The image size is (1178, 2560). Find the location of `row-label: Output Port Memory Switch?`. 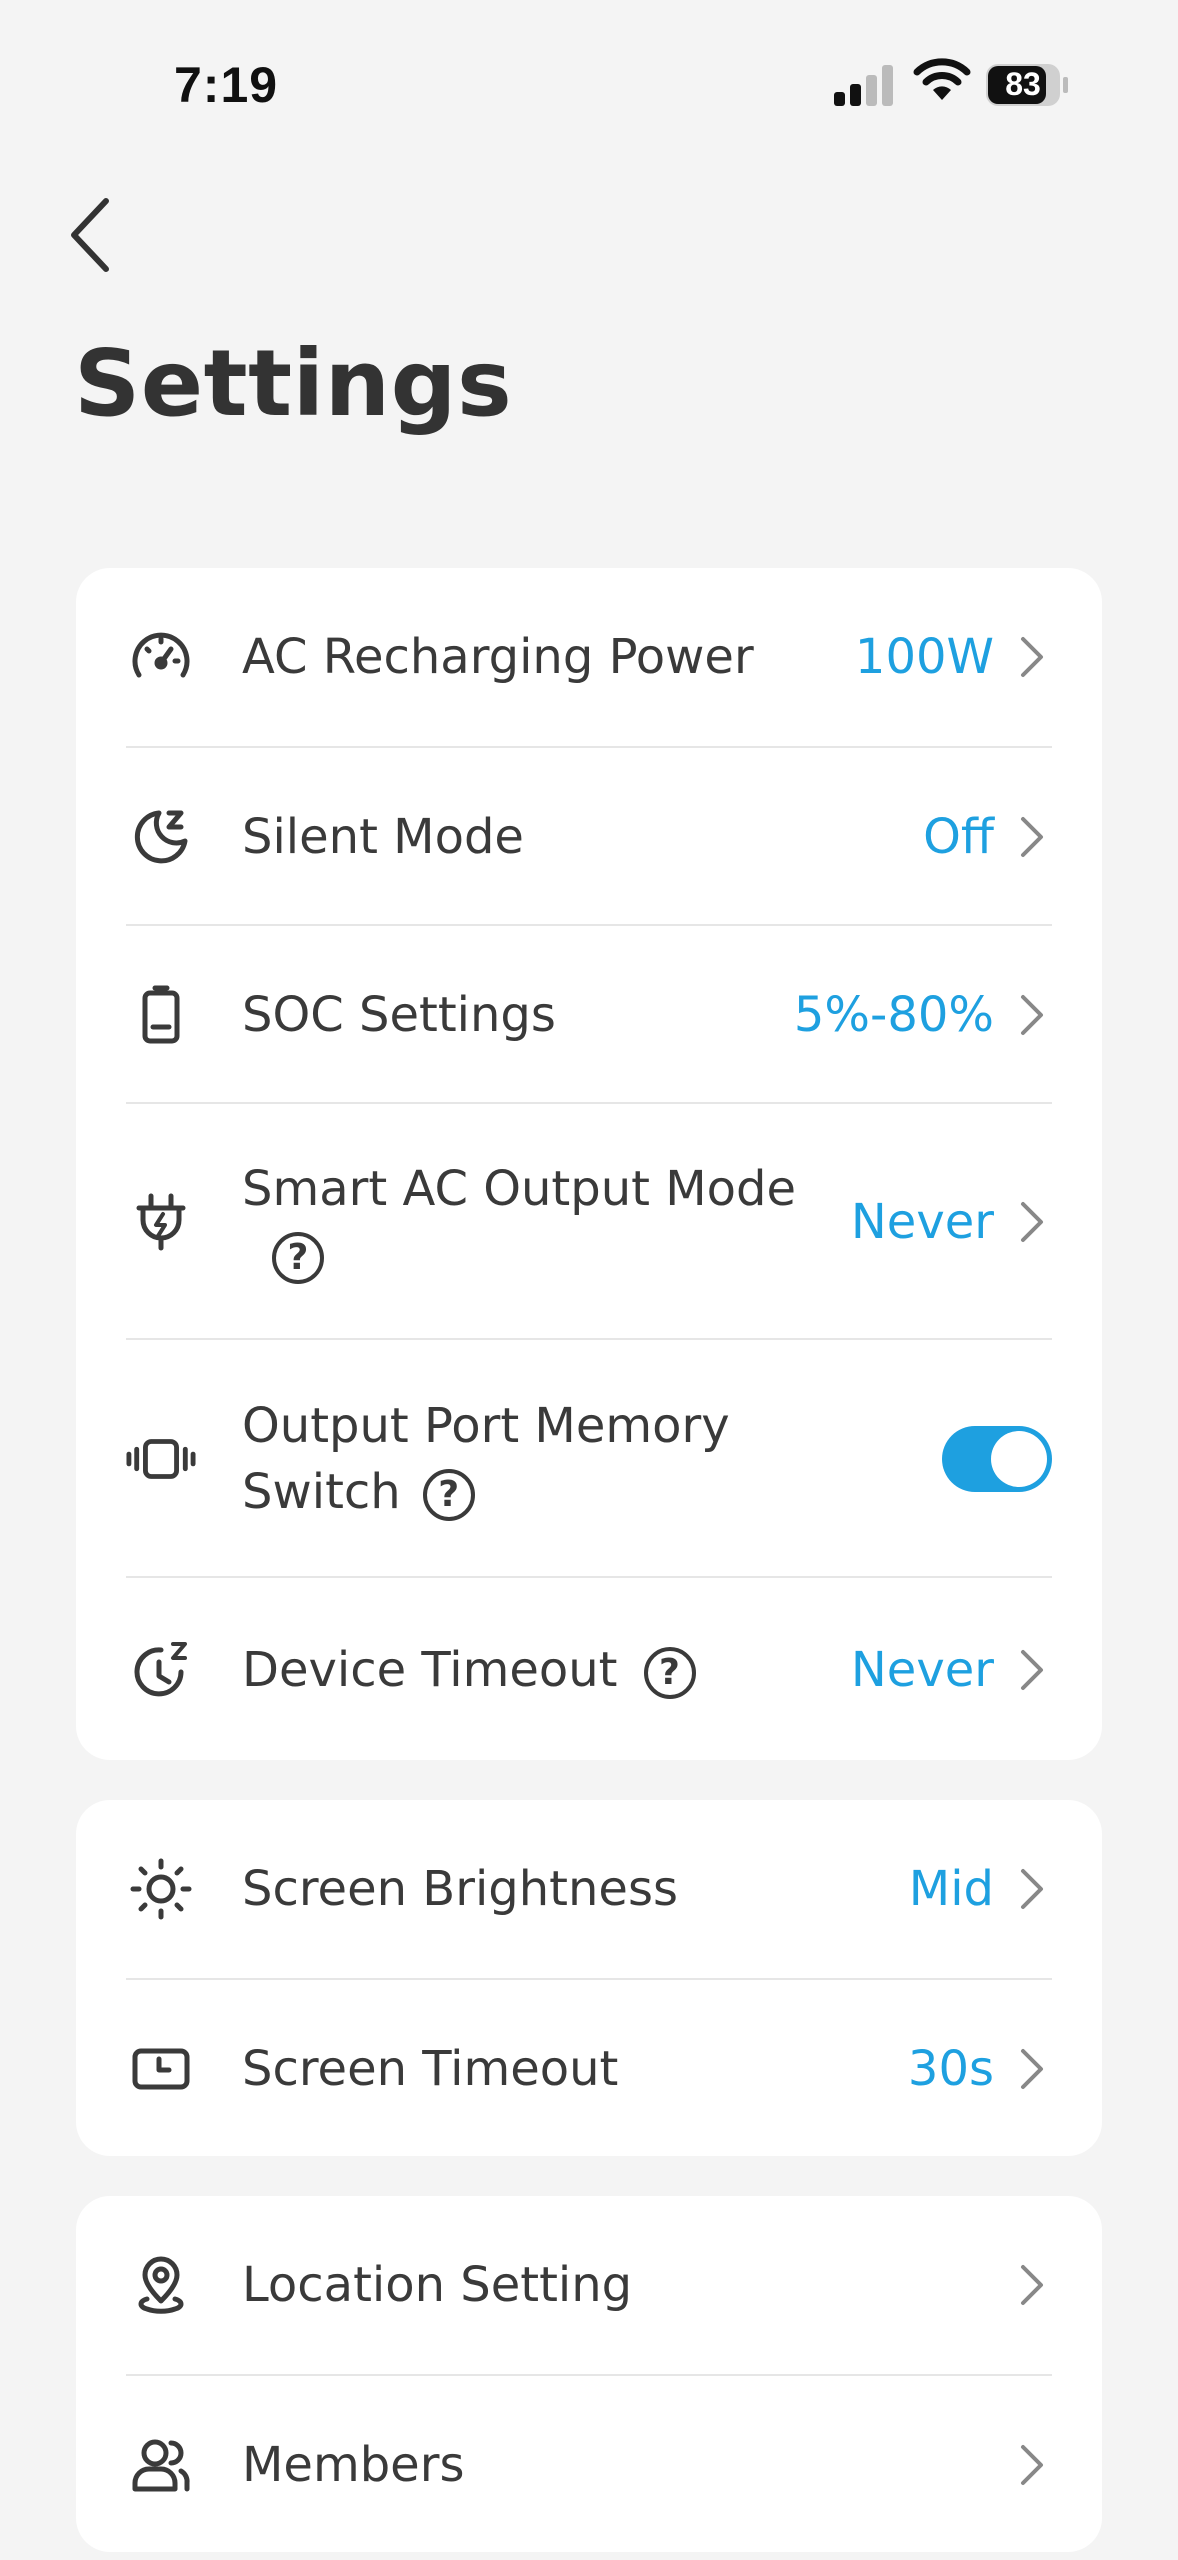

row-label: Output Port Memory Switch? is located at coordinates (592, 1459).